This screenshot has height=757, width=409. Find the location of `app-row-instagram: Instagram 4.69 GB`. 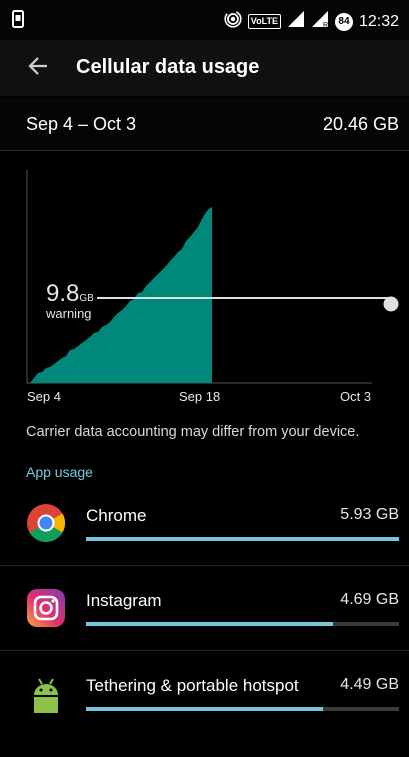

app-row-instagram: Instagram 4.69 GB is located at coordinates (204, 630).